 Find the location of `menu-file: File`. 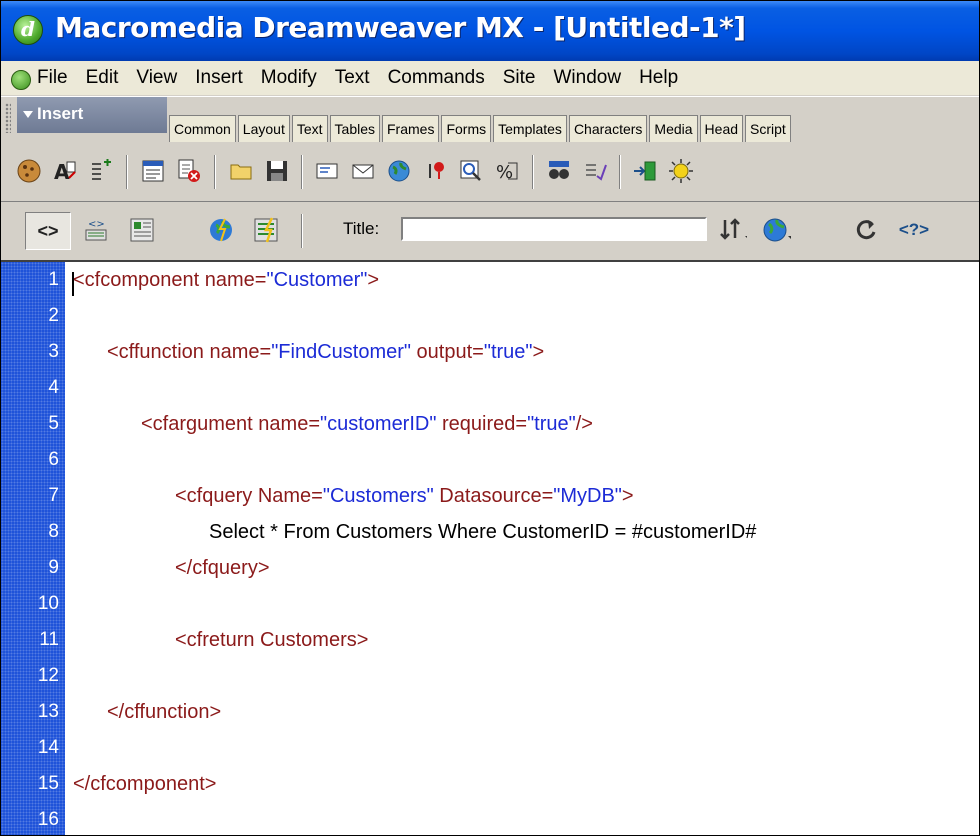

menu-file: File is located at coordinates (52, 78).